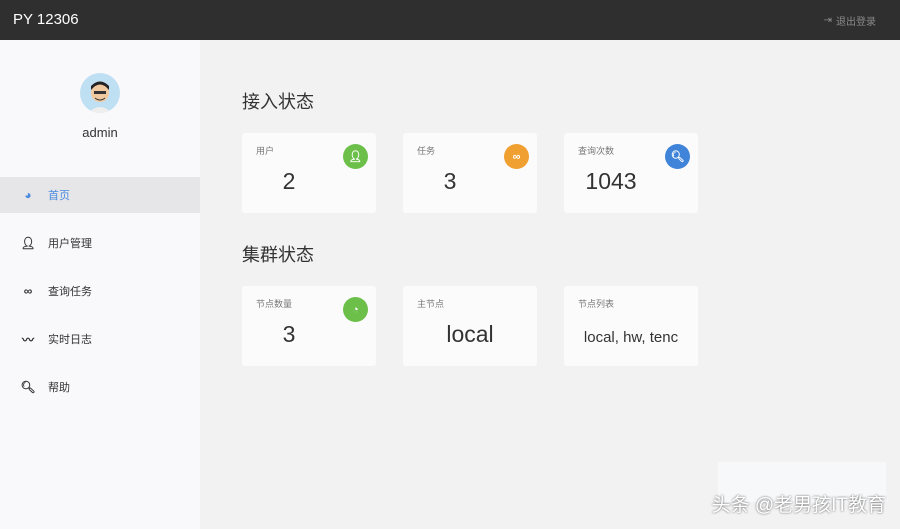  What do you see at coordinates (265, 151) in the screenshot?
I see `card-label: 用户` at bounding box center [265, 151].